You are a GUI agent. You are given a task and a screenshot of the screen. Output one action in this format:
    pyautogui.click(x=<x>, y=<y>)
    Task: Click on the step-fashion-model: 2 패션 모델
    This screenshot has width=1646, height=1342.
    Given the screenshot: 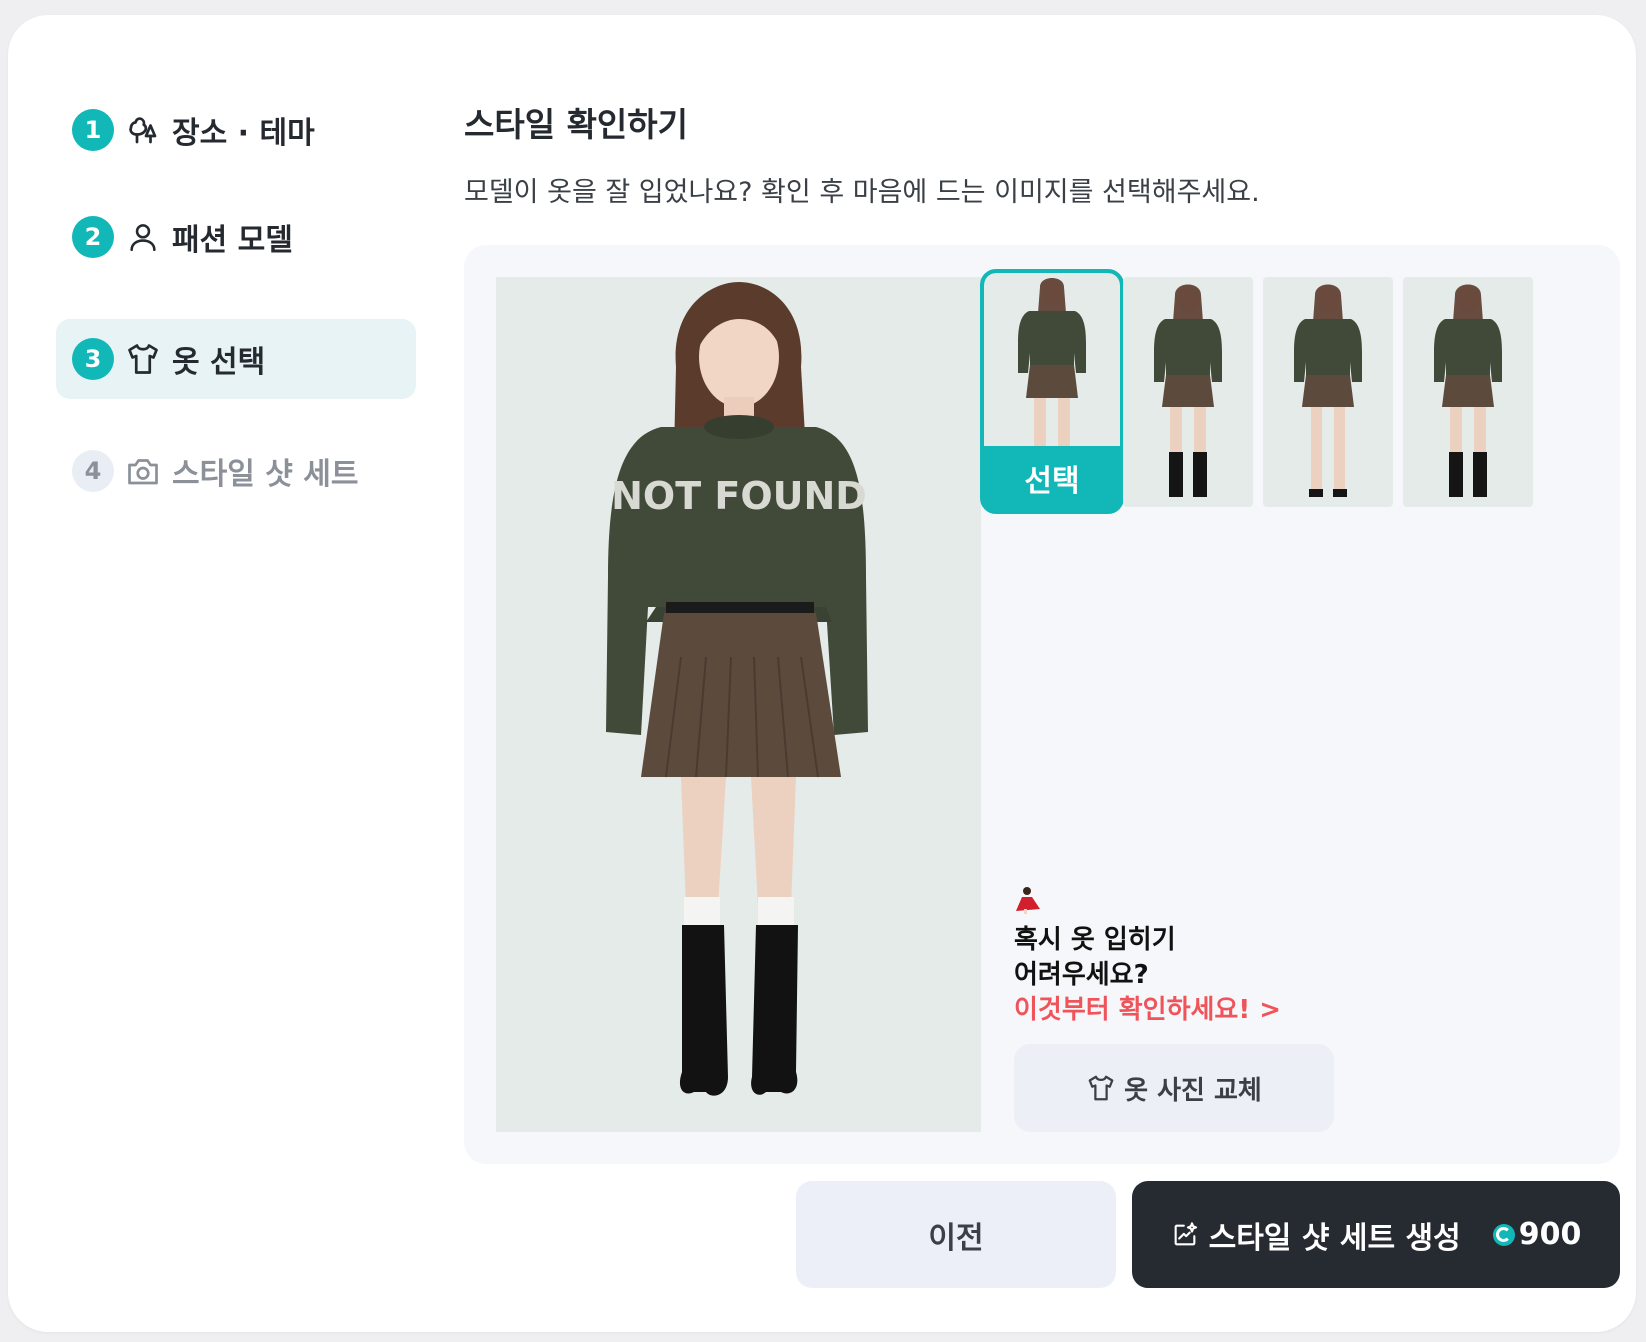 What is the action you would take?
    pyautogui.click(x=236, y=237)
    